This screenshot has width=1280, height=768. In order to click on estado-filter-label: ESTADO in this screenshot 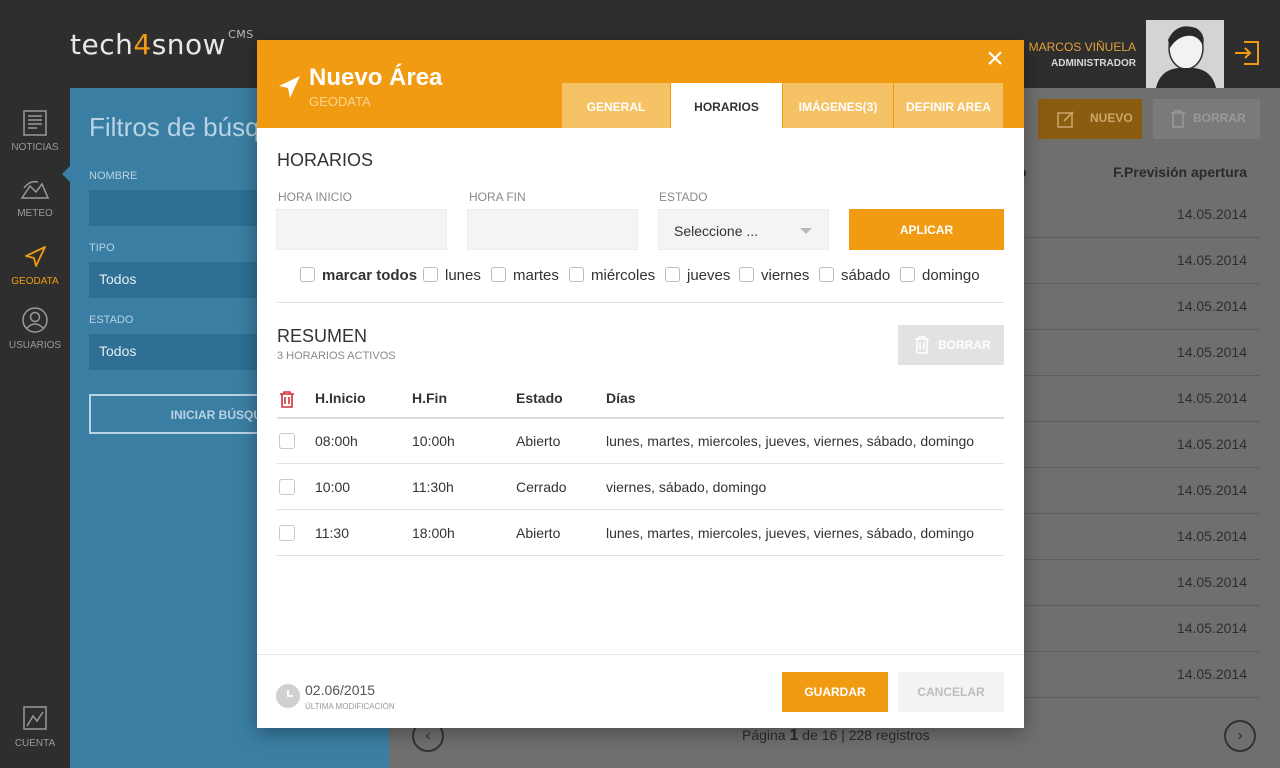, I will do `click(111, 320)`.